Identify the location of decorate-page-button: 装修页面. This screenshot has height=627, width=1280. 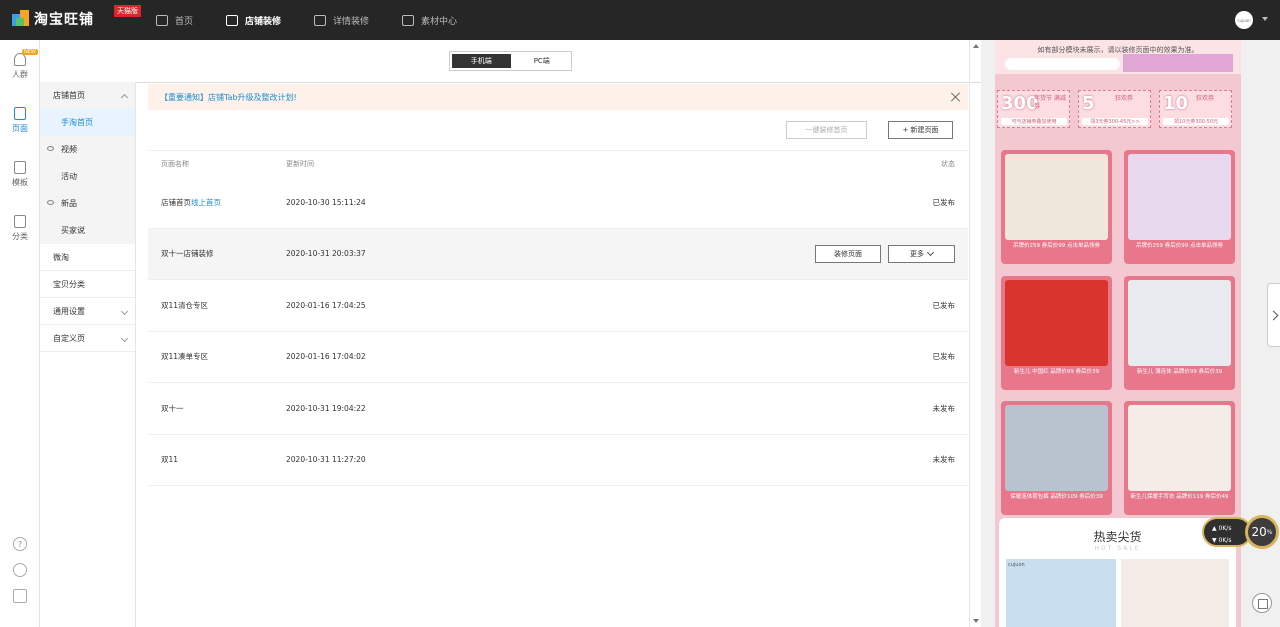
(848, 253).